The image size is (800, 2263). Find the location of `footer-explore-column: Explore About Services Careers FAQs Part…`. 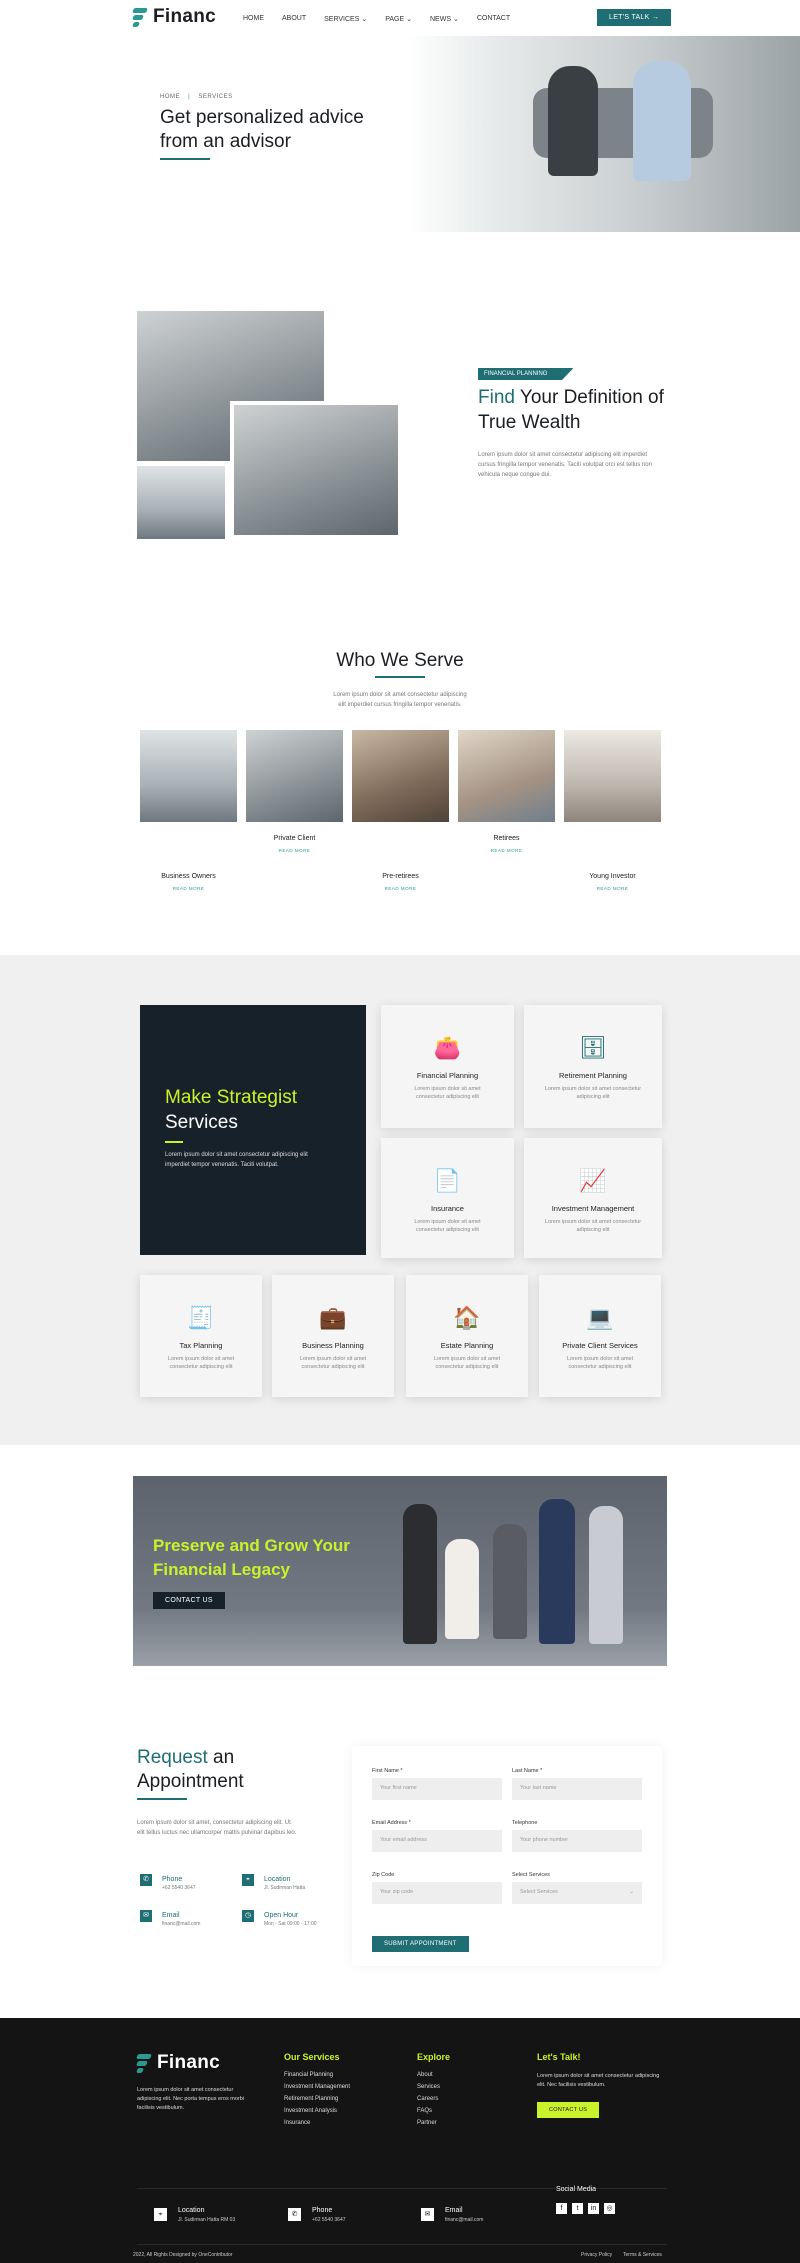

footer-explore-column: Explore About Services Careers FAQs Part… is located at coordinates (433, 2092).